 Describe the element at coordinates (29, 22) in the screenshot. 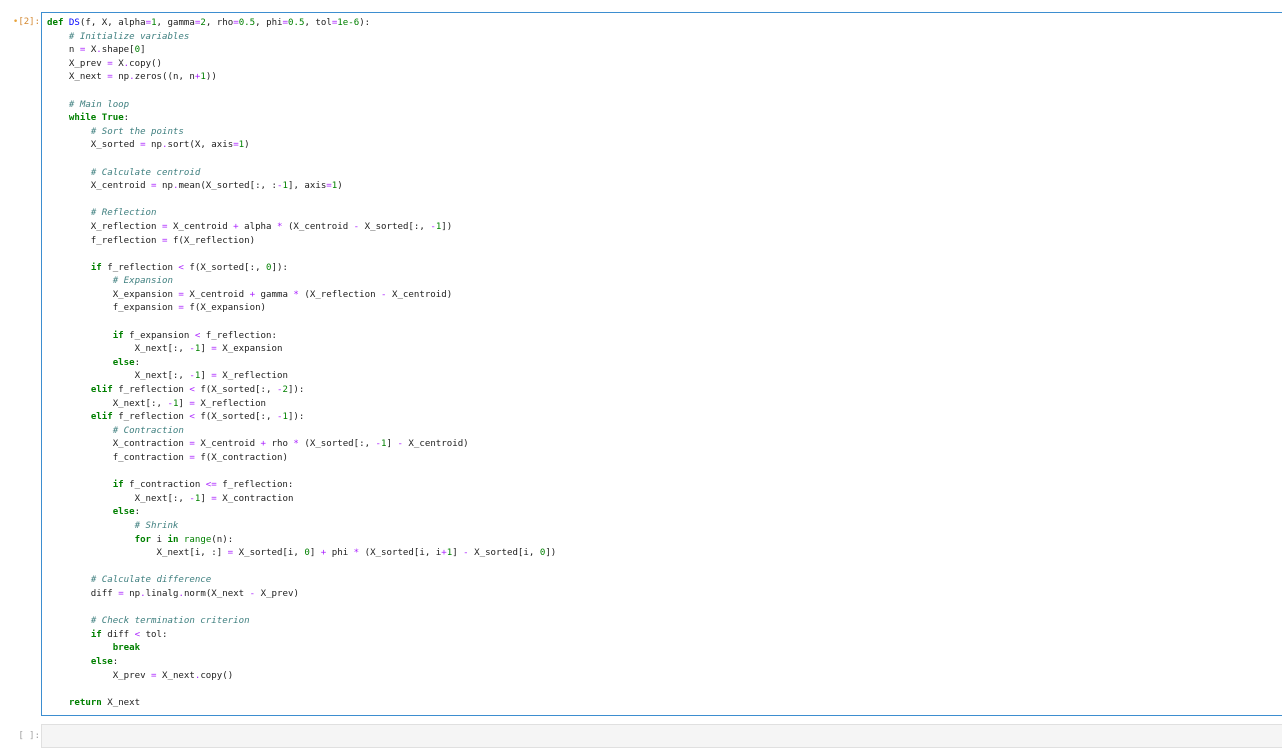

I see `execution-count: [2]:` at that location.